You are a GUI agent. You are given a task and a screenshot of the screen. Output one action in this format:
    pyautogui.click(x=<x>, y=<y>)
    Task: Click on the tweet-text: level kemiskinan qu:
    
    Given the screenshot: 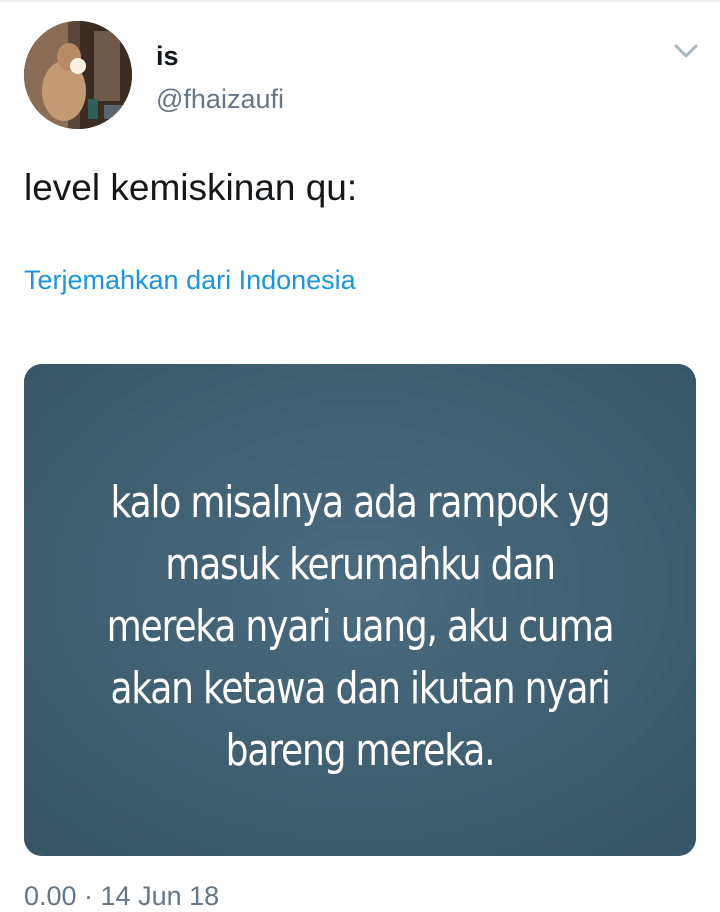 What is the action you would take?
    pyautogui.click(x=191, y=187)
    